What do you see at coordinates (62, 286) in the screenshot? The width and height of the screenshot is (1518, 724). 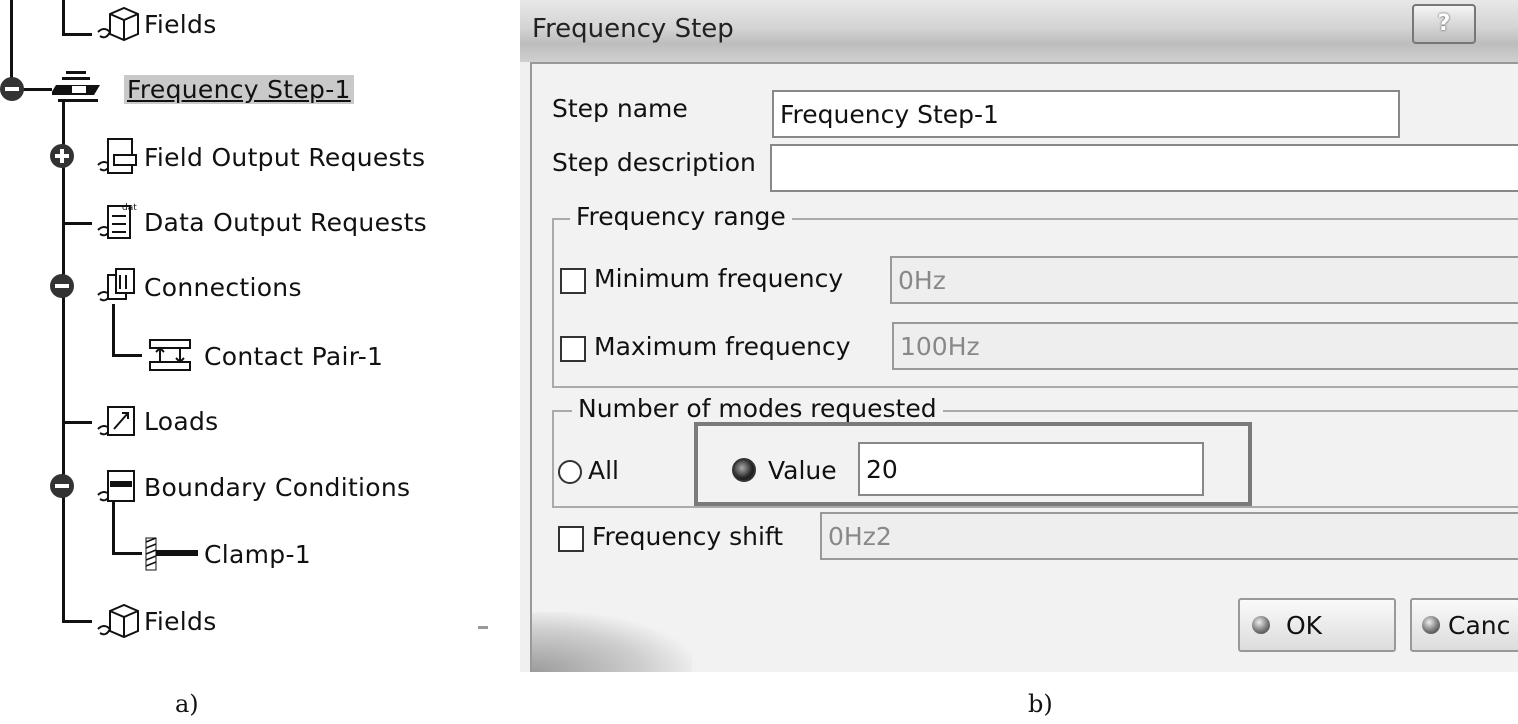 I see `collapse-toggle-connections` at bounding box center [62, 286].